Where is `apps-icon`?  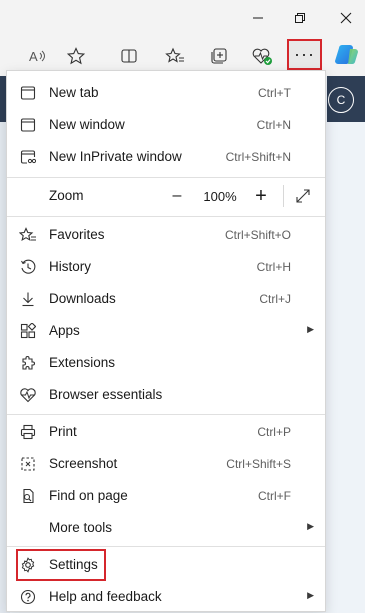
apps-icon is located at coordinates (28, 331).